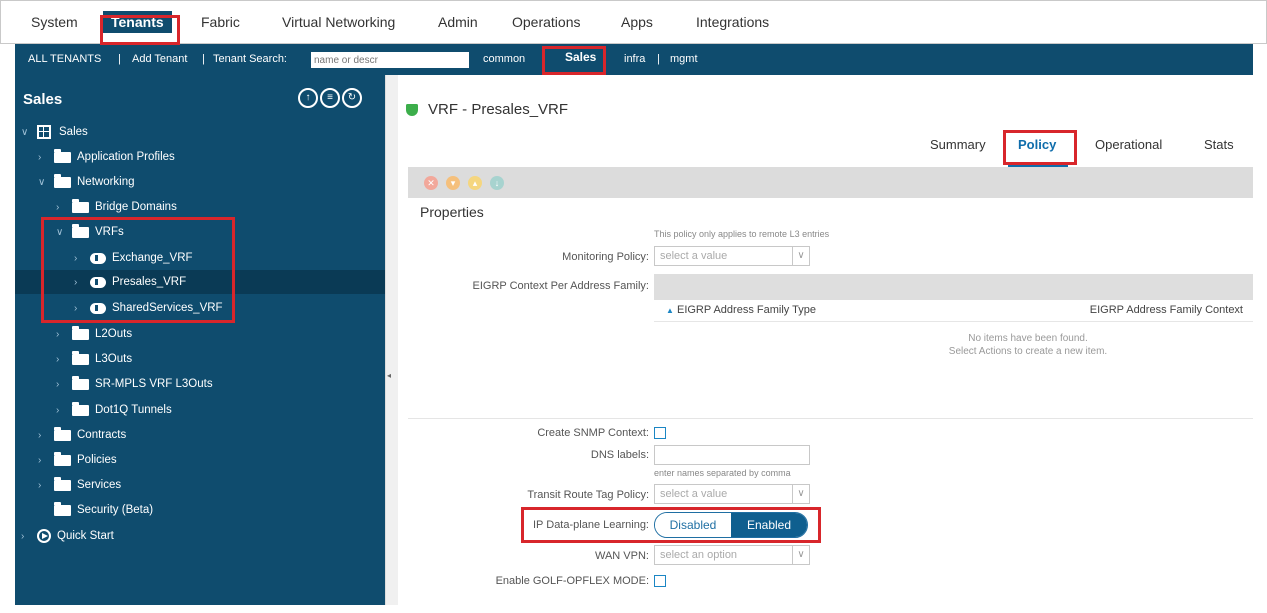  I want to click on tree-item-l3outs: › L3Outs, so click(200, 359).